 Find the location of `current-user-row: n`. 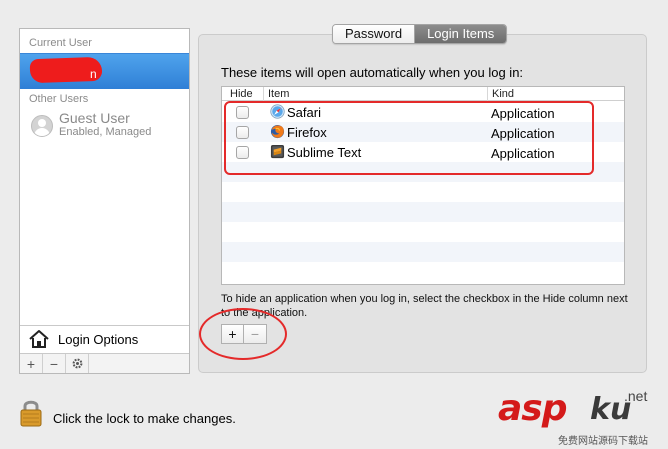

current-user-row: n is located at coordinates (104, 71).